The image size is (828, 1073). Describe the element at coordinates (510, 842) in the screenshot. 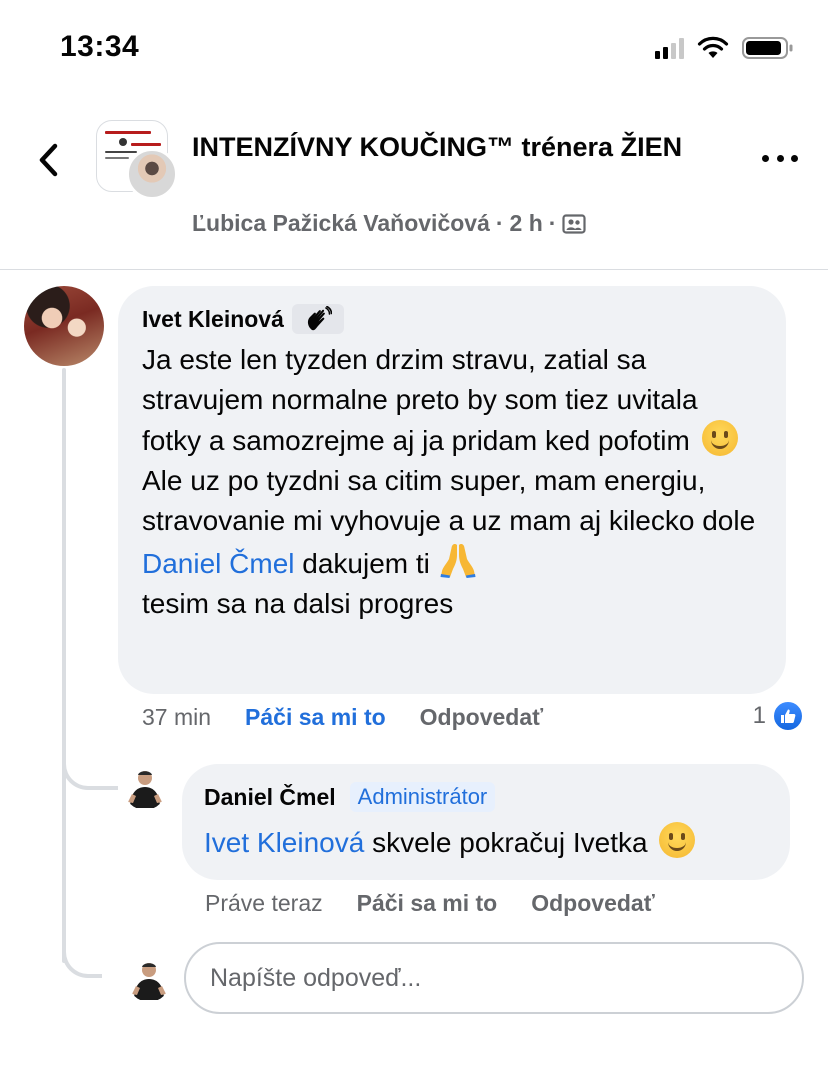

I see `comment-paragraph: skvele pokračuj Ivetka` at that location.